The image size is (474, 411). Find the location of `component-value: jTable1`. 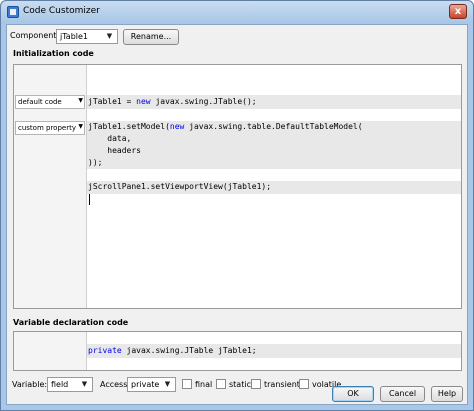

component-value: jTable1 is located at coordinates (74, 36).